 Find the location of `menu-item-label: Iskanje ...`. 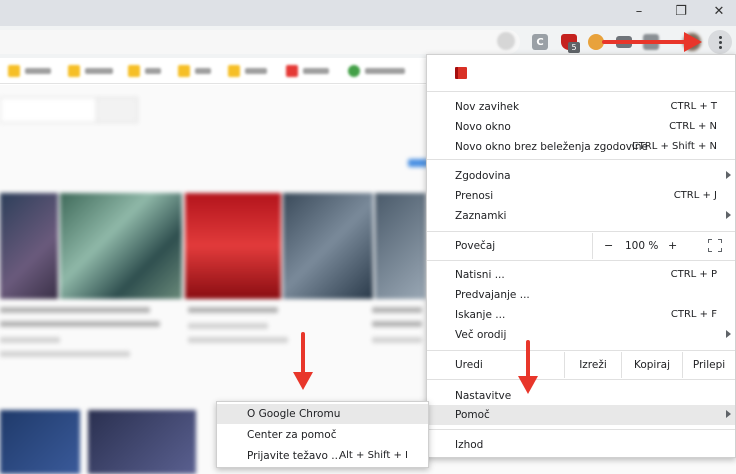

menu-item-label: Iskanje ... is located at coordinates (480, 315).